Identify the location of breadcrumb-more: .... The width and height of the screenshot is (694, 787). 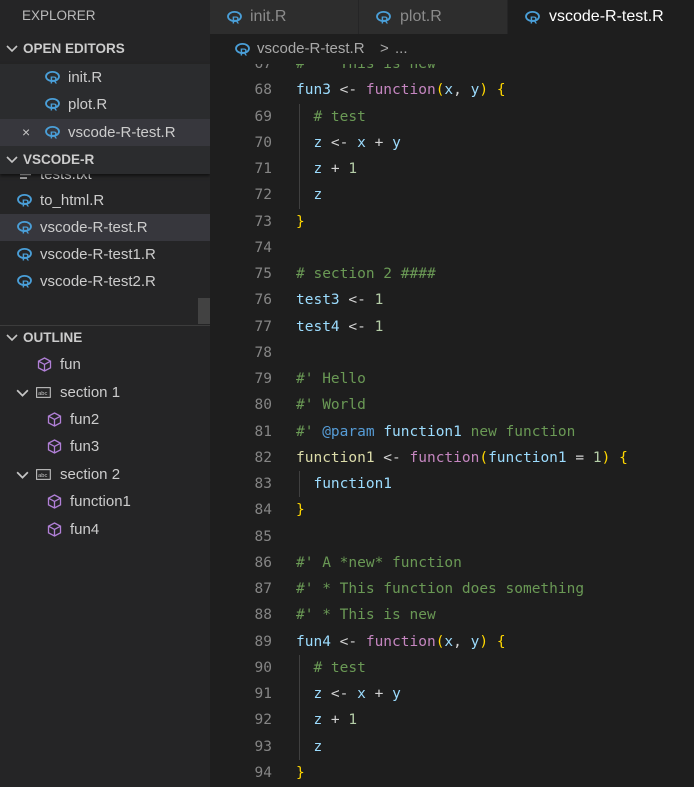
(401, 49).